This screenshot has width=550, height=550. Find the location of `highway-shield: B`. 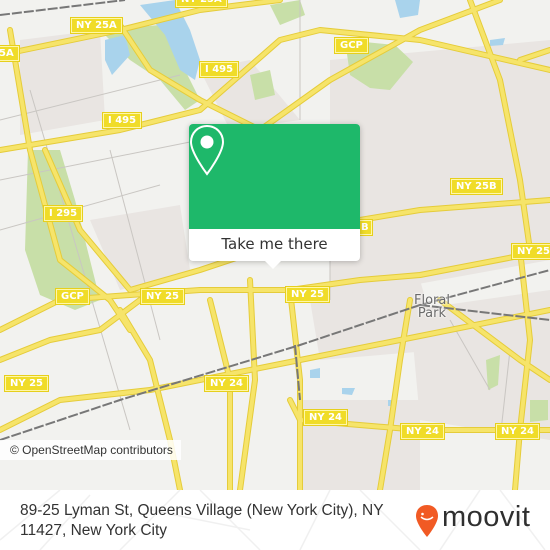

highway-shield: B is located at coordinates (365, 227).